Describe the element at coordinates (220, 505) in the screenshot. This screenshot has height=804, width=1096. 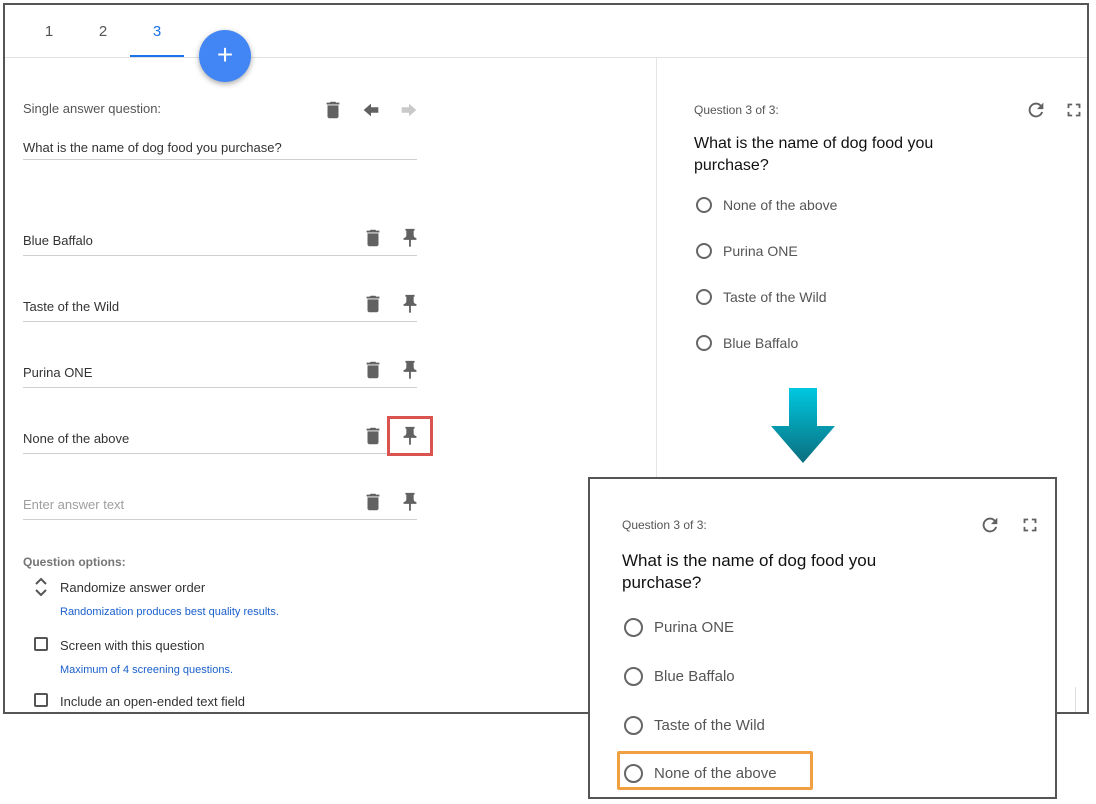
I see `answer-row-new: Enter answer text` at that location.